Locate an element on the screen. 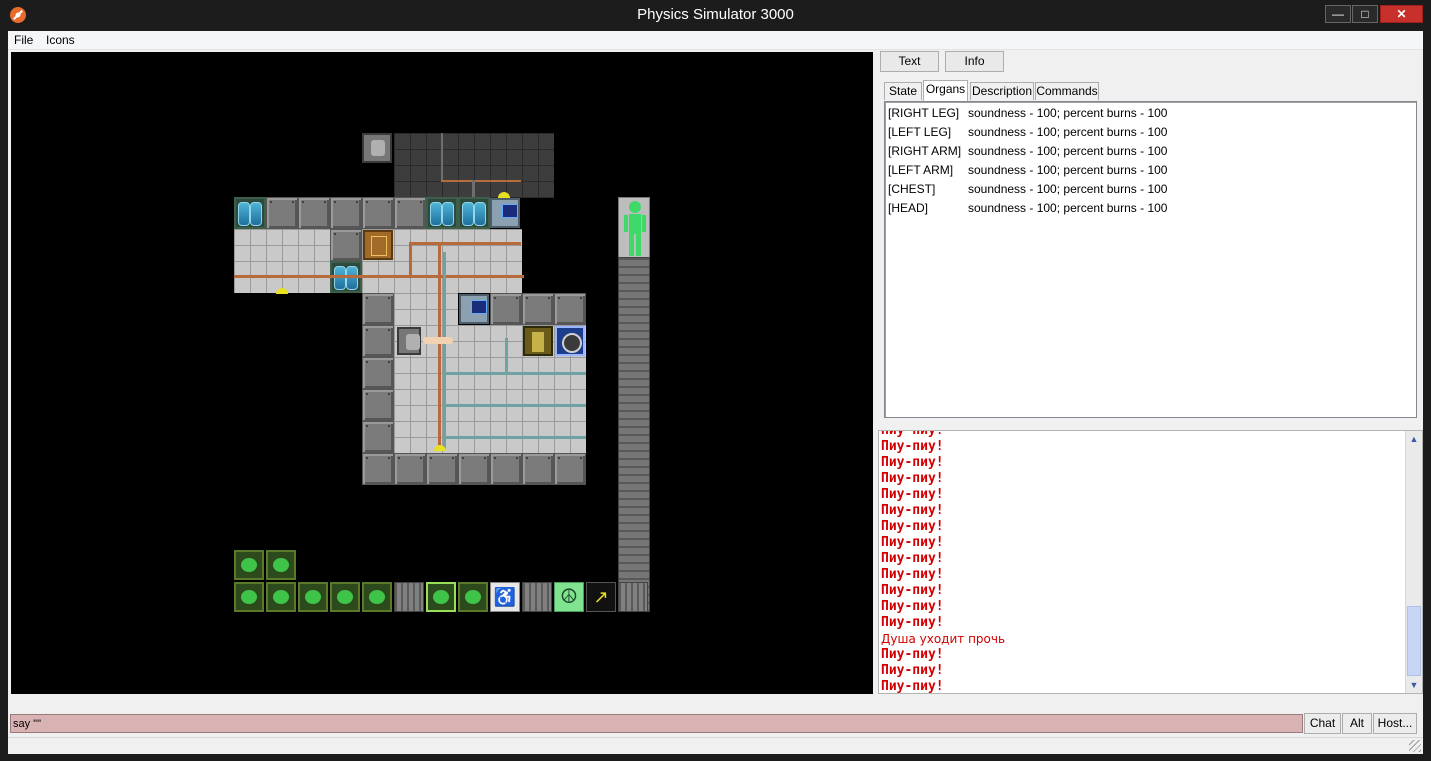  pull-icon: ♿ is located at coordinates (505, 597).